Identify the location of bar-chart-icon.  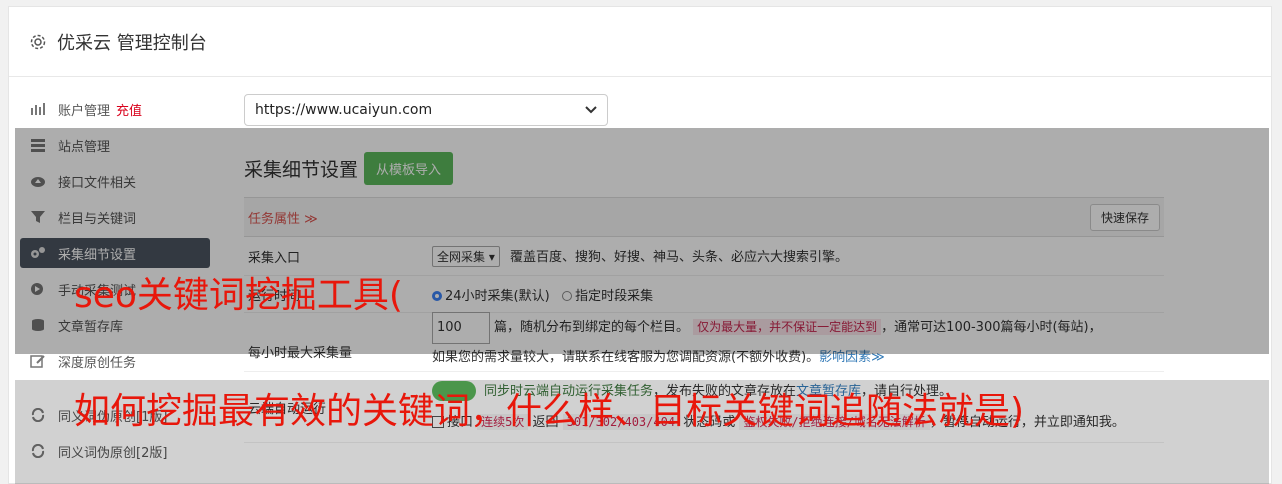
(38, 109).